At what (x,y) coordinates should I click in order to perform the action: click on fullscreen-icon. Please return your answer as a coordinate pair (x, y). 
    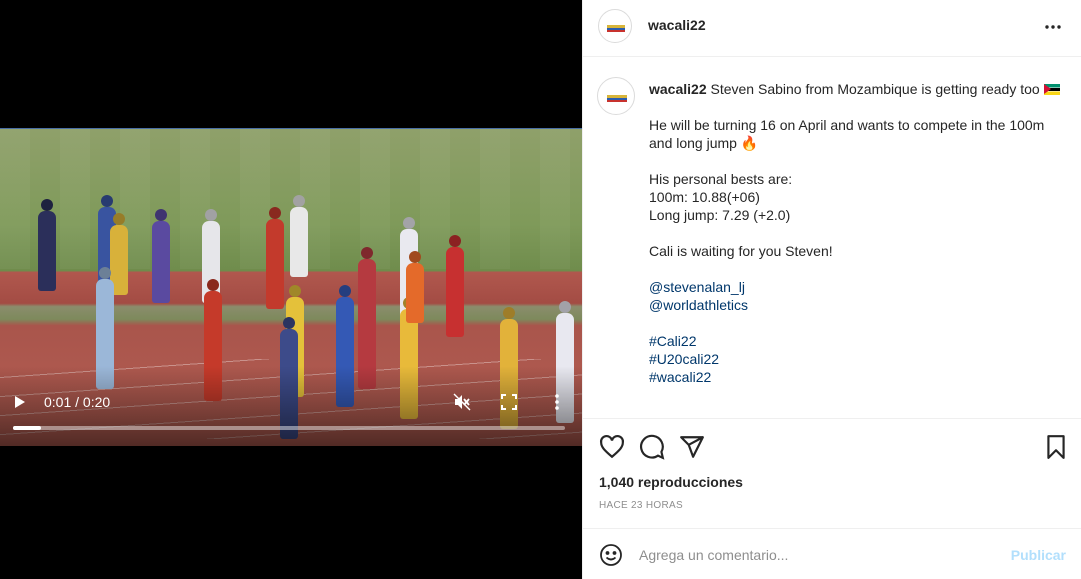
    Looking at the image, I should click on (509, 402).